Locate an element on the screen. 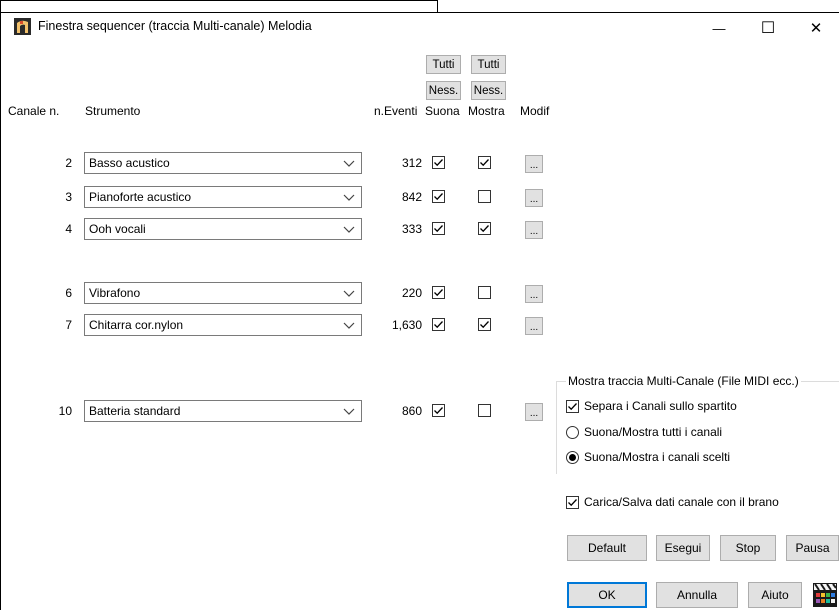 The height and width of the screenshot is (610, 839). instrument-value: Pianoforte acustico is located at coordinates (140, 197).